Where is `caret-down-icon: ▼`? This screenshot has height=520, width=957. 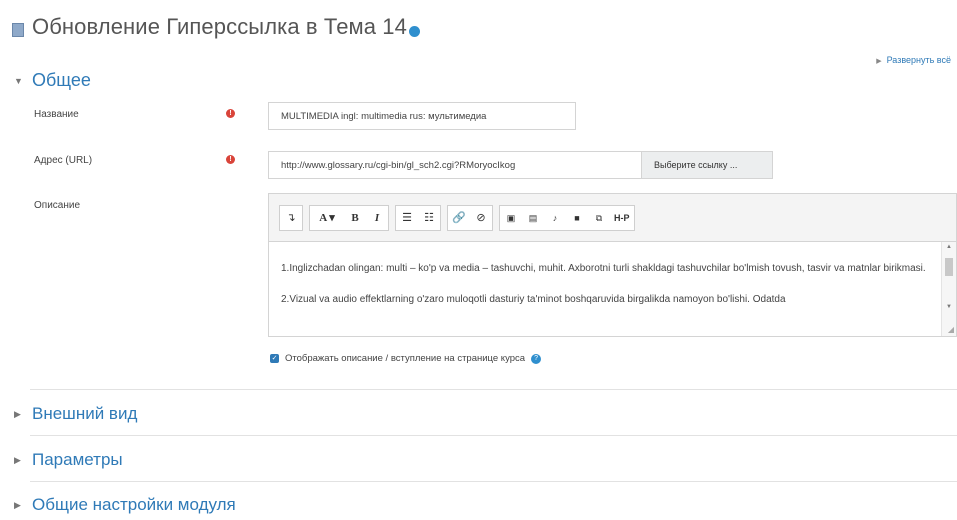
caret-down-icon: ▼ is located at coordinates (18, 80).